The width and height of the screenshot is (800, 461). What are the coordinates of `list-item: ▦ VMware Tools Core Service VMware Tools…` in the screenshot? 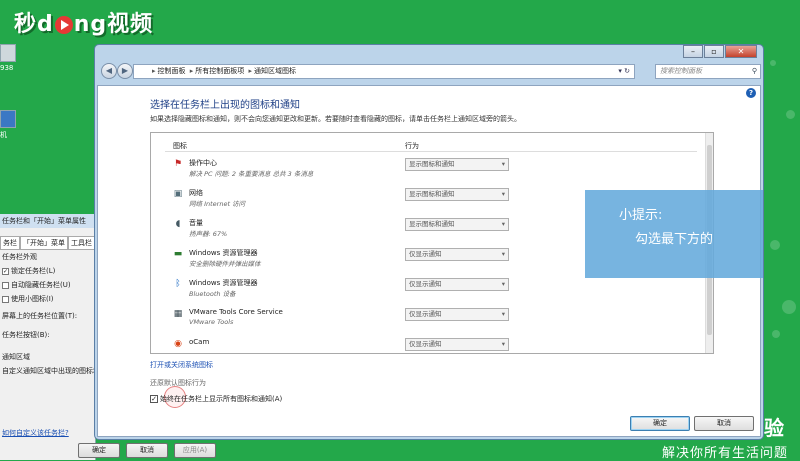 It's located at (433, 319).